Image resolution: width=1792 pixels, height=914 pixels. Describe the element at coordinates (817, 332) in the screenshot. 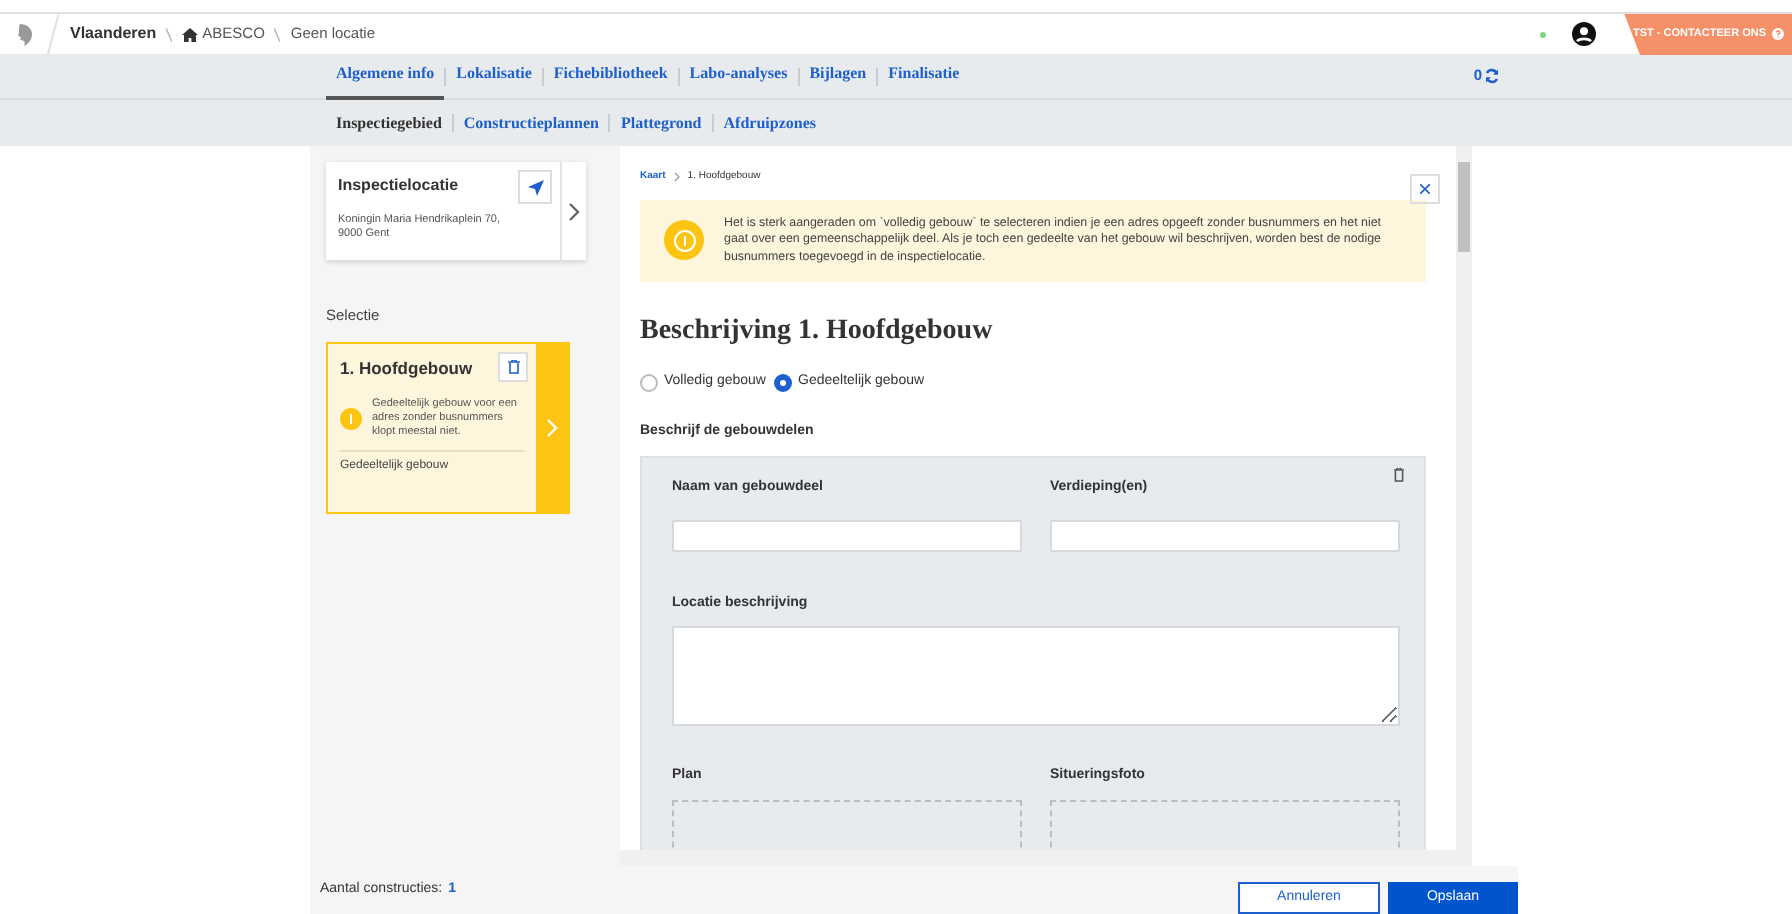

I see `section-heading: Beschrijving 1. Hoofdgebouw` at that location.